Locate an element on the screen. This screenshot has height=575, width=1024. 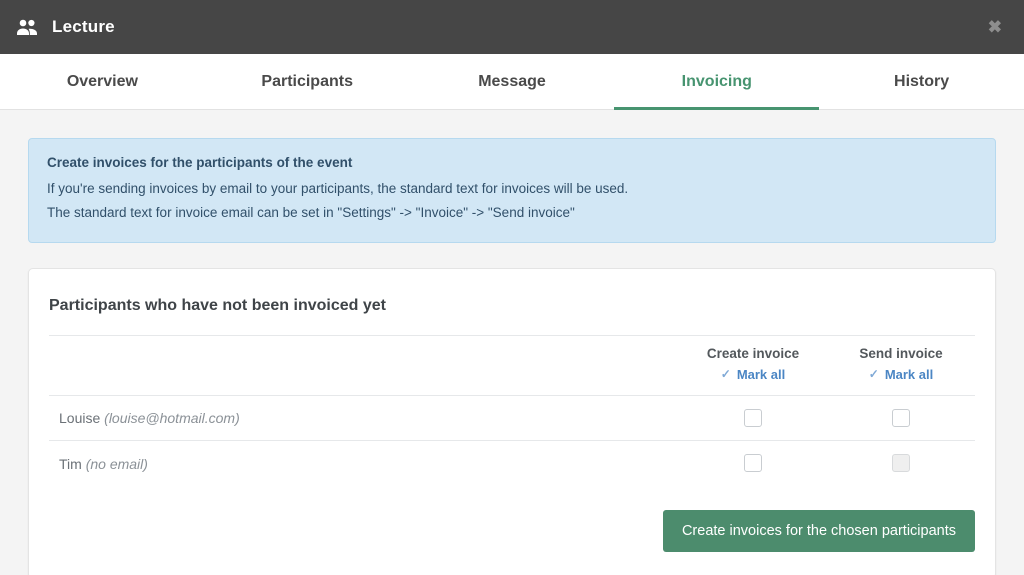
tab-participants: Participants is located at coordinates (307, 81).